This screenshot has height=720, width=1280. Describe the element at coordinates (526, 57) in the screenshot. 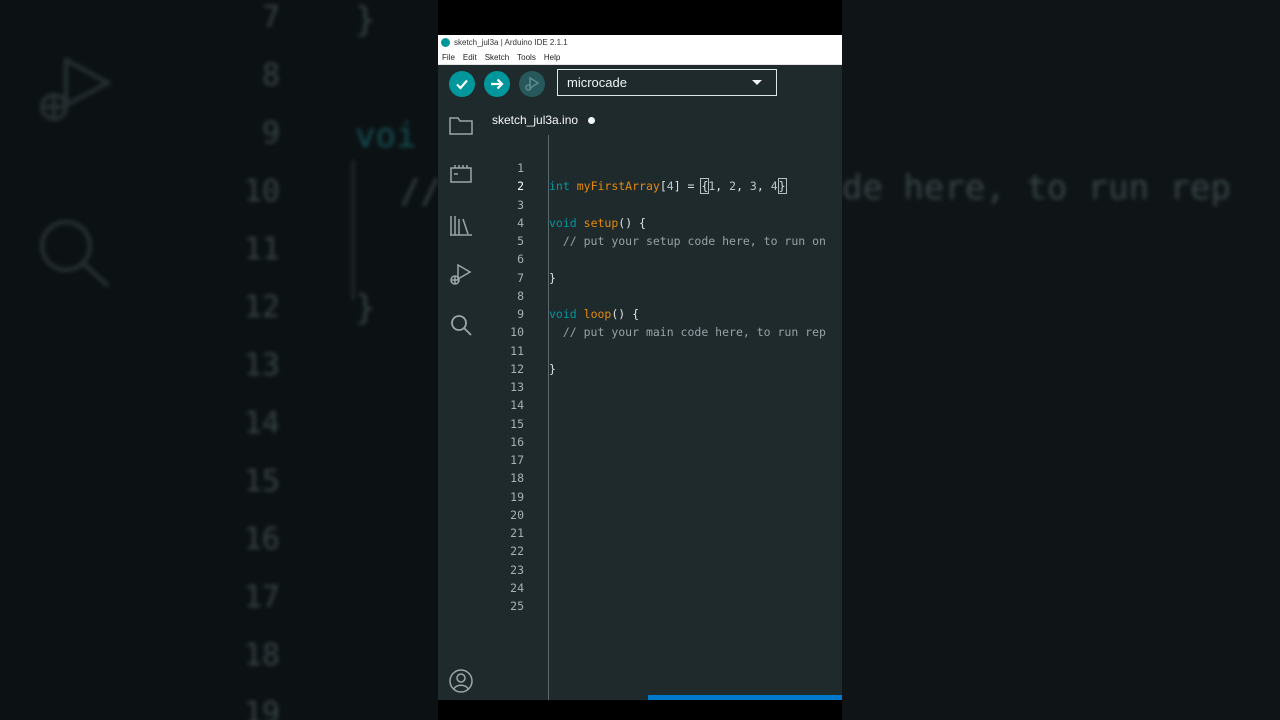

I see `menu-tools: Tools` at that location.